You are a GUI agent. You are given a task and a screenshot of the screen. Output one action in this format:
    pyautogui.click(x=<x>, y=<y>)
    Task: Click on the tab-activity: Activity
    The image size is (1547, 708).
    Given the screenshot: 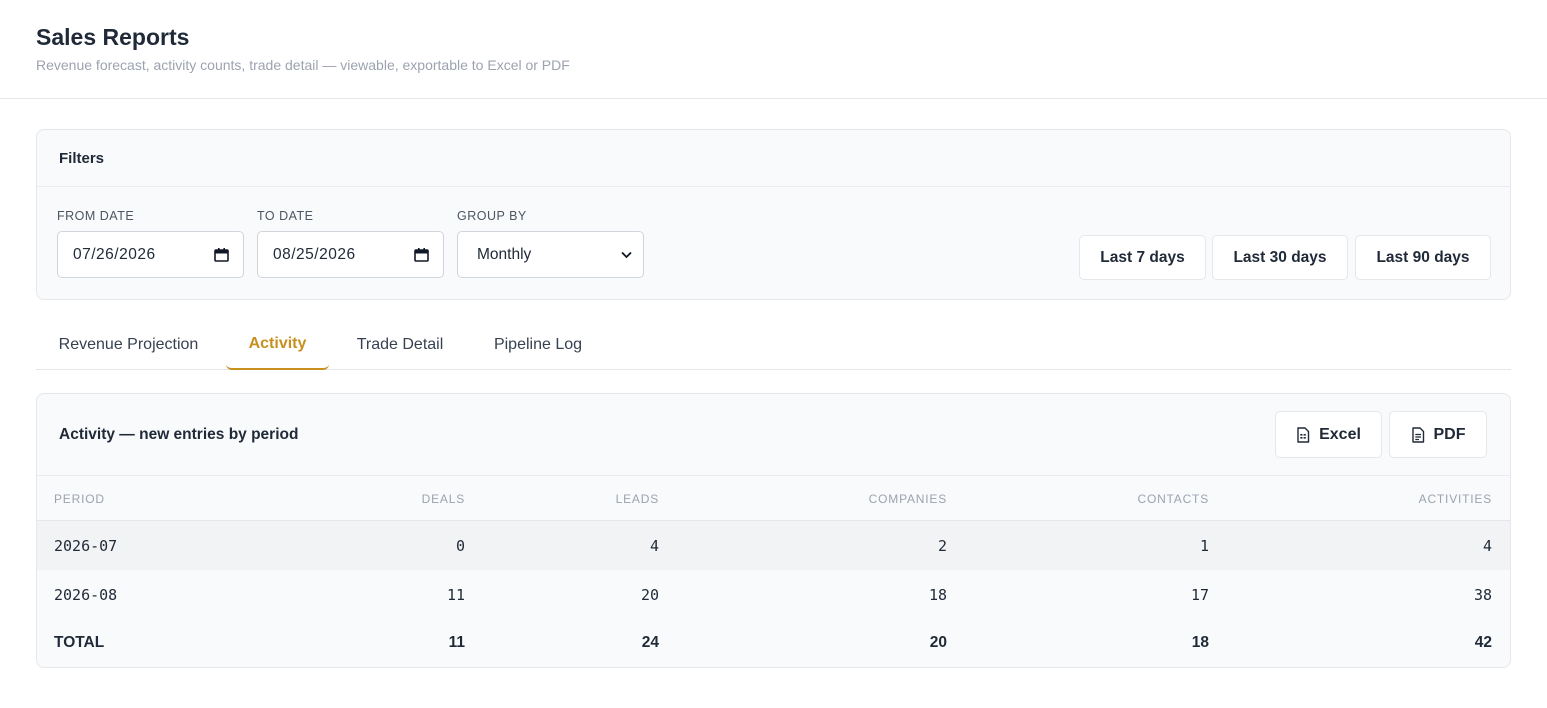 What is the action you would take?
    pyautogui.click(x=277, y=345)
    